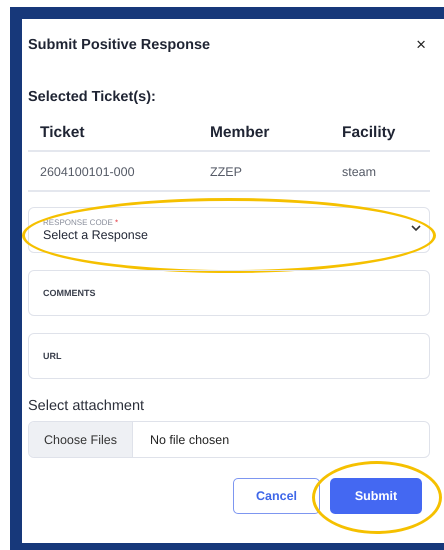  I want to click on cancel-button: Cancel, so click(276, 496).